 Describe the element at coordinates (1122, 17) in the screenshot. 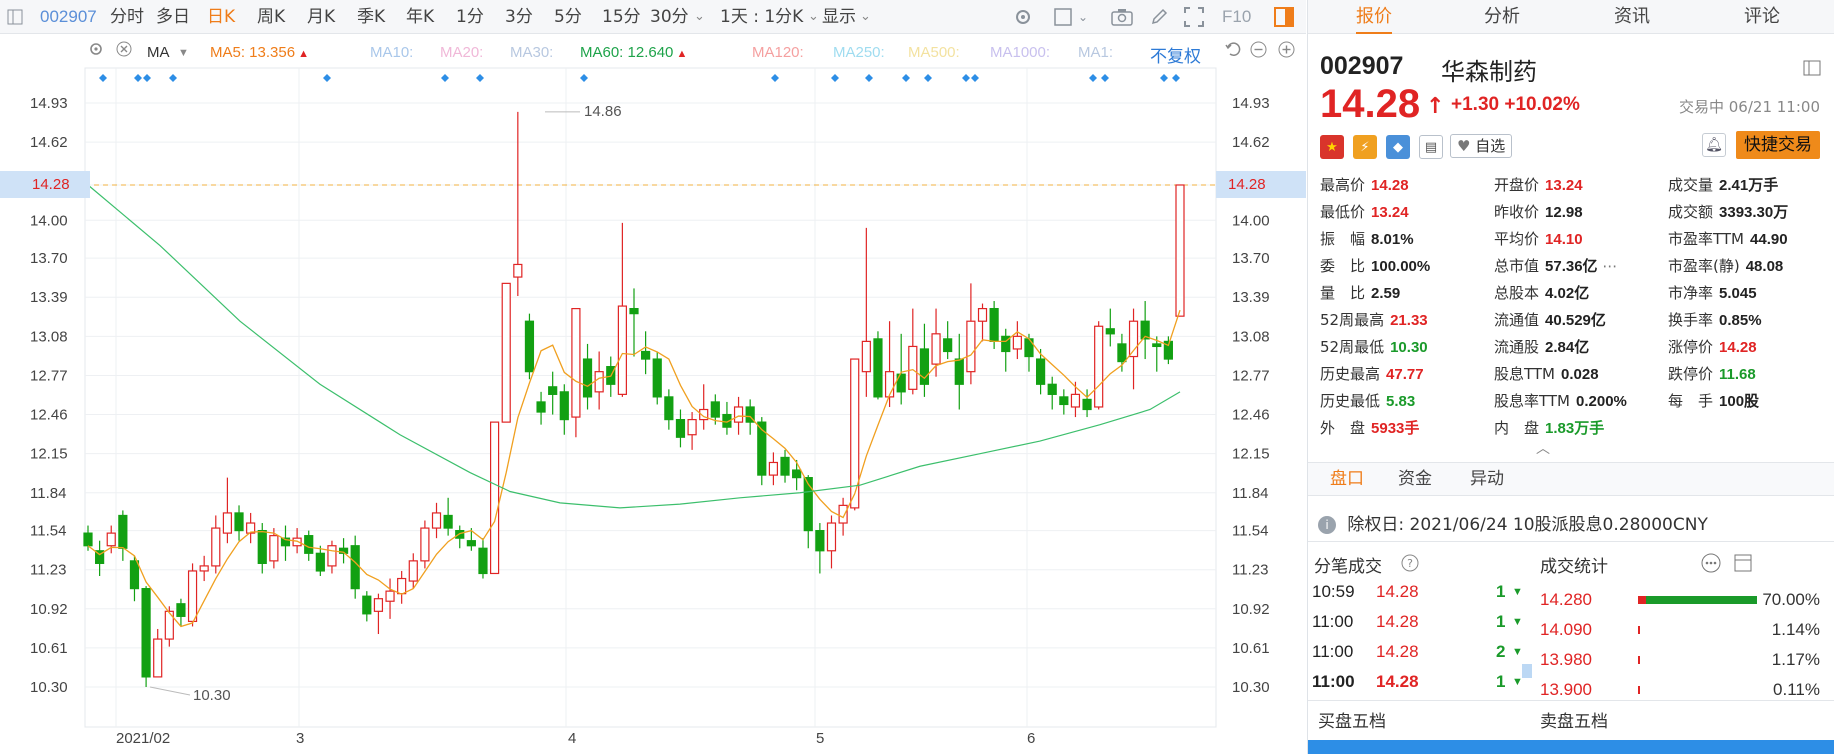

I see `camera-icon` at that location.